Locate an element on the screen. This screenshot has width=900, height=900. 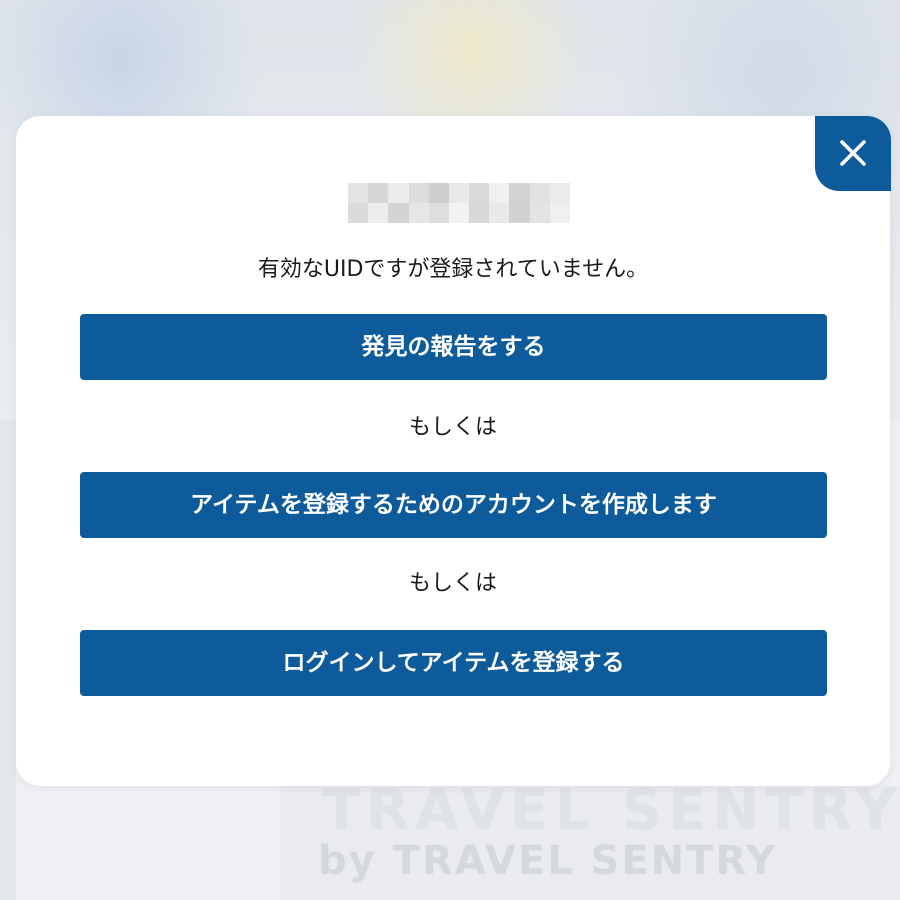
login-register-button: ログインしてアイテムを登録する is located at coordinates (453, 663).